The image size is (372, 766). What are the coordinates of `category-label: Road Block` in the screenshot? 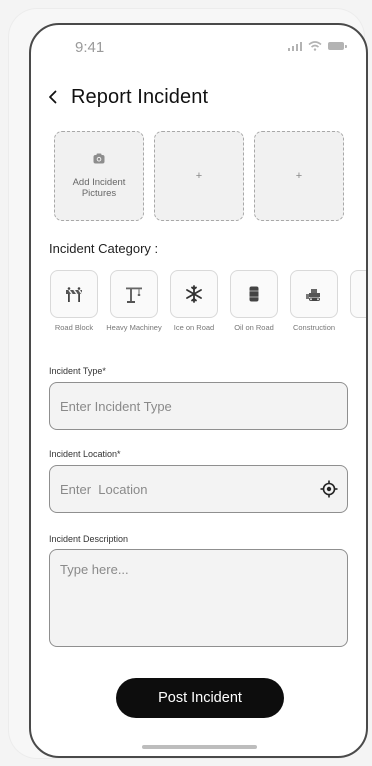 It's located at (74, 327).